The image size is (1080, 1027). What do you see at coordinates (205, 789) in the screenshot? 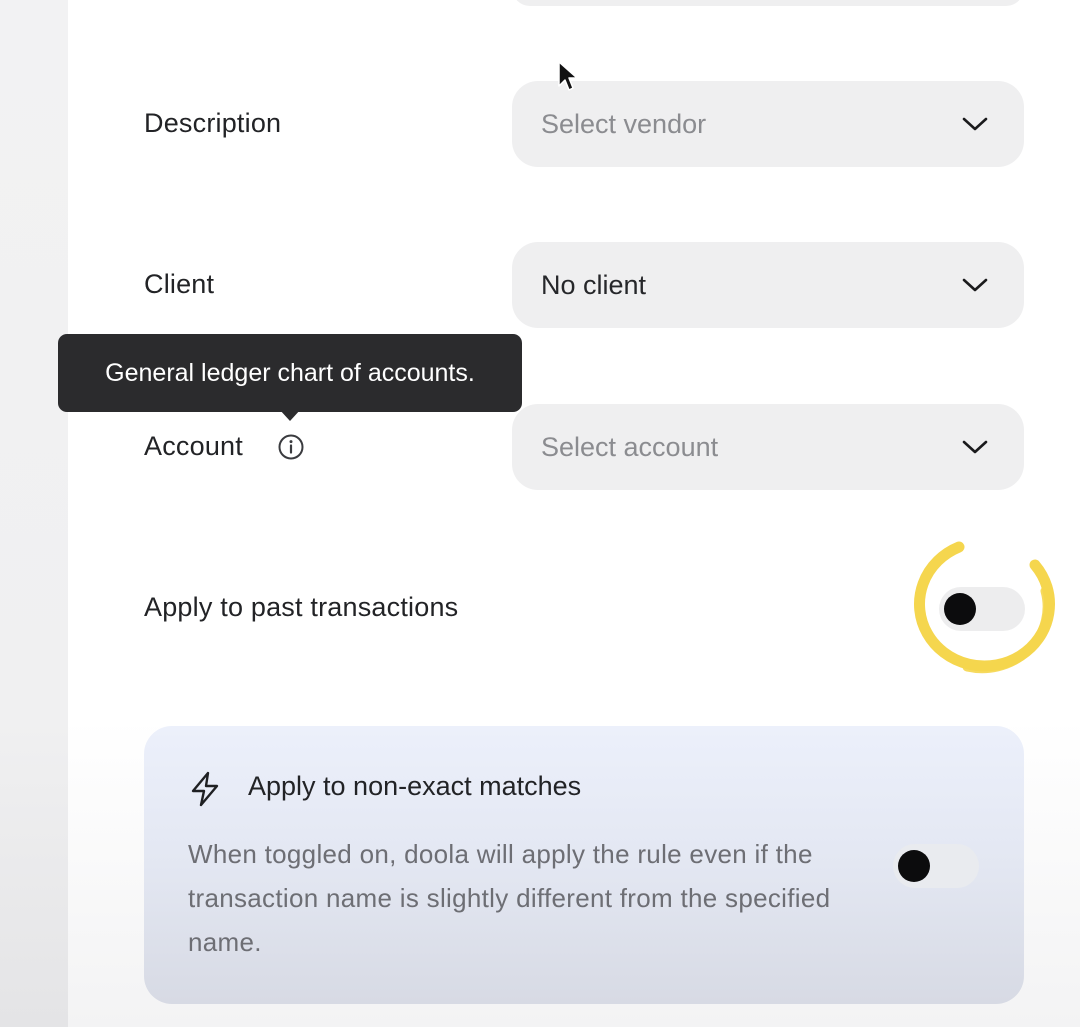
I see `lightning-bolt-icon` at bounding box center [205, 789].